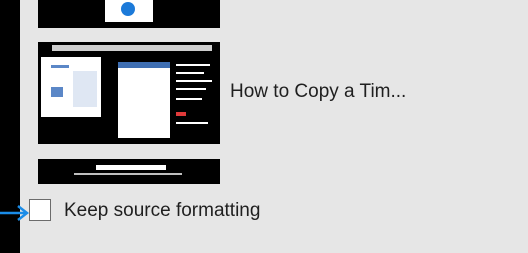  What do you see at coordinates (162, 211) in the screenshot?
I see `keep-source-formatting-label: Keep source formatting` at bounding box center [162, 211].